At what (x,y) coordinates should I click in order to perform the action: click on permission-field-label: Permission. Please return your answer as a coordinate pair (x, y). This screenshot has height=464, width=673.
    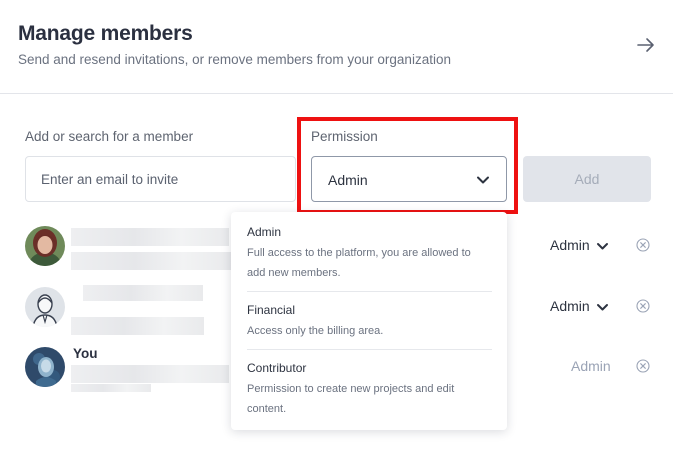
    Looking at the image, I should click on (344, 136).